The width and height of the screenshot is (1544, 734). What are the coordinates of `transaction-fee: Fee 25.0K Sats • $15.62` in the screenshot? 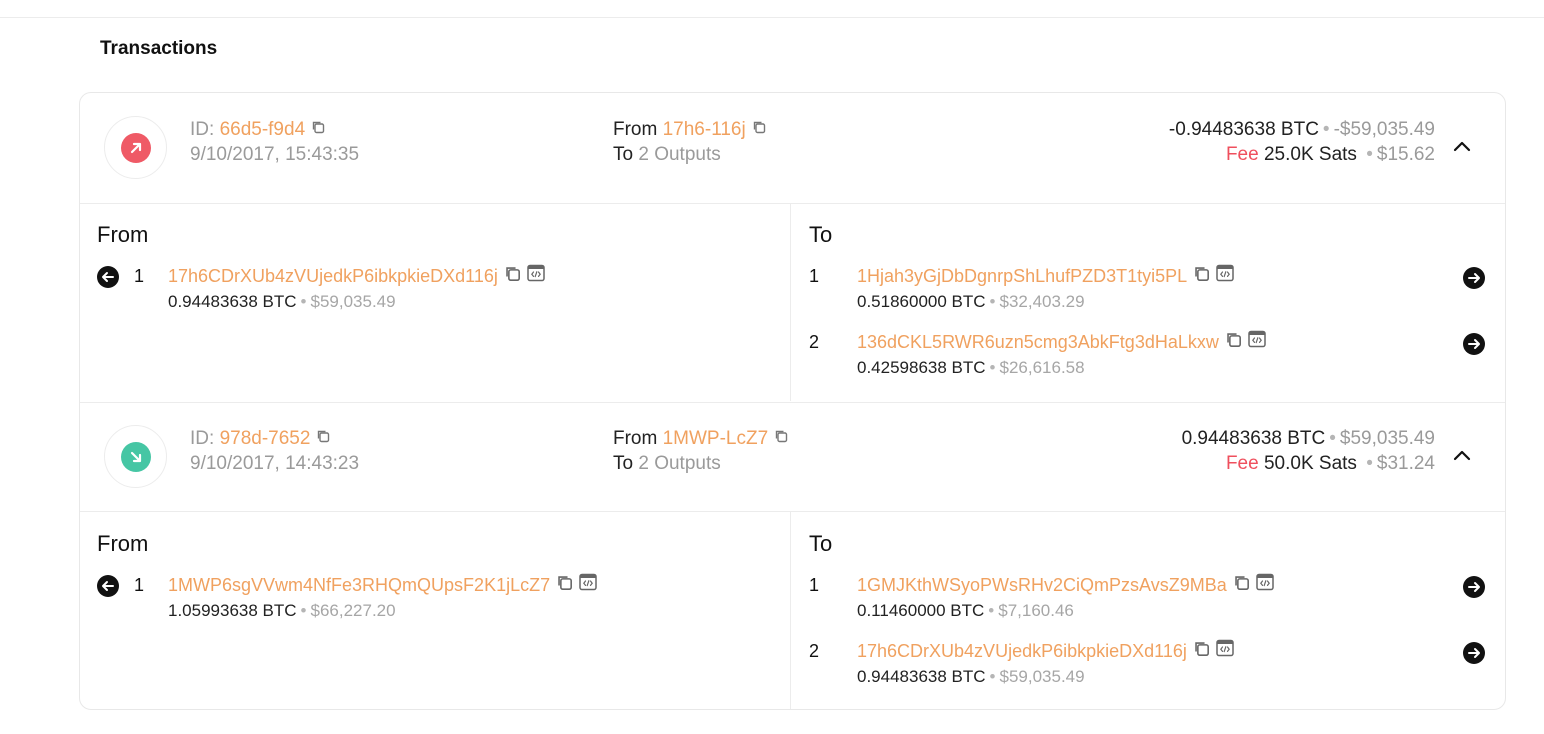 It's located at (1330, 154).